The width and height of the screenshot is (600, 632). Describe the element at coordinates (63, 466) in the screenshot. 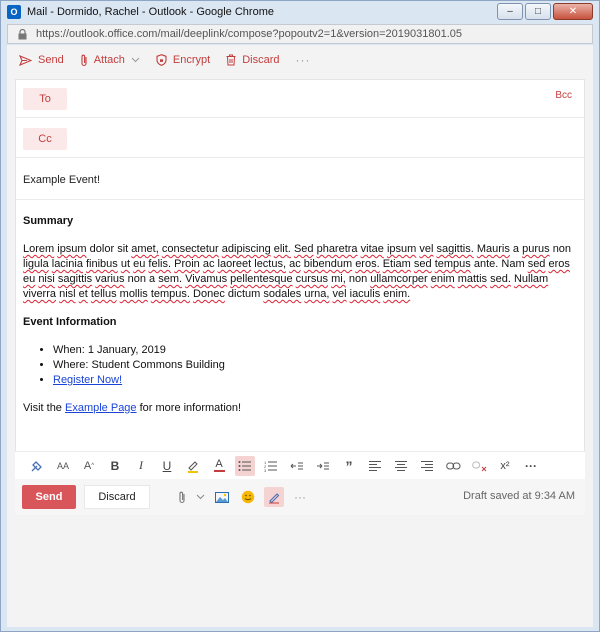

I see `font-size-button: AA` at that location.